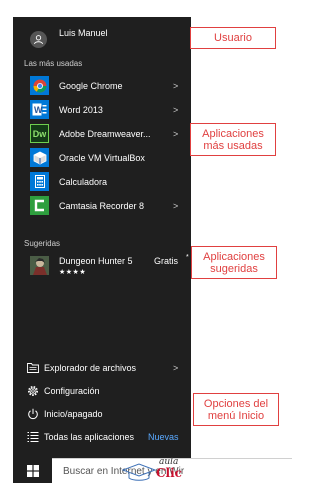 This screenshot has height=483, width=320. Describe the element at coordinates (83, 181) in the screenshot. I see `app-label: Calculadora` at that location.